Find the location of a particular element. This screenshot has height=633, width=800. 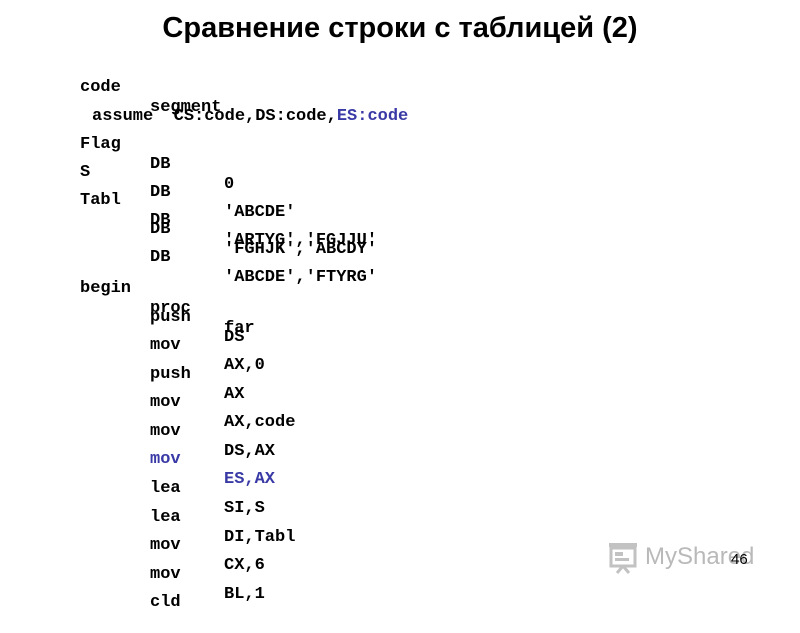

code-operand: DS is located at coordinates (234, 337).